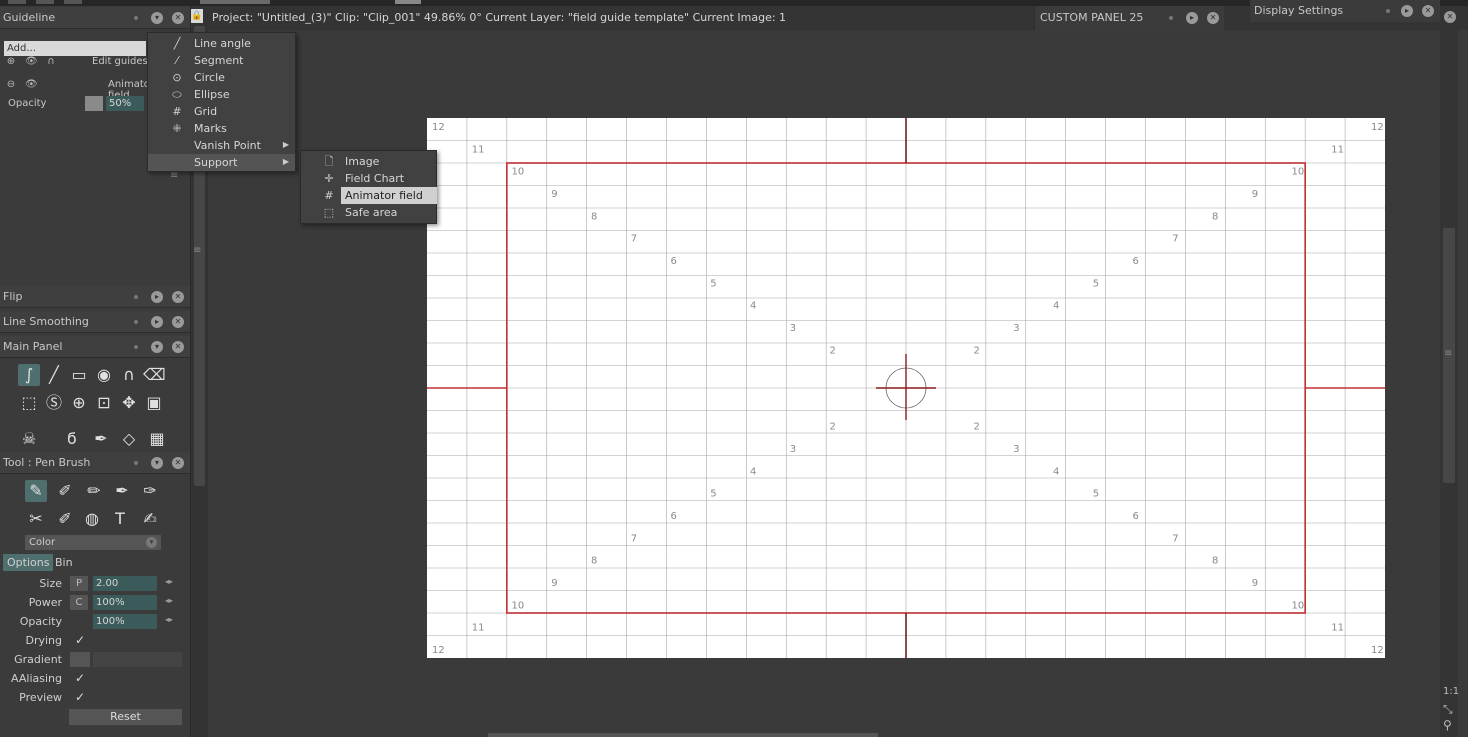 This screenshot has width=1468, height=737. I want to click on guide-row-animator: ⊖ 👁 Animator field, so click(77, 88).